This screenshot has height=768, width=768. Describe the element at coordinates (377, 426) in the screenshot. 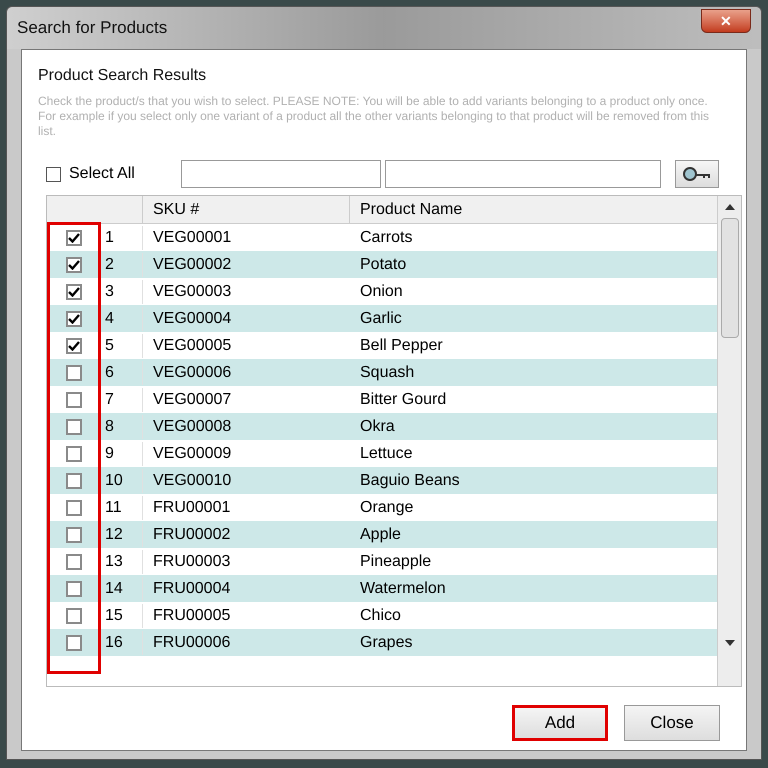

I see `table-cell-text: Okra` at that location.